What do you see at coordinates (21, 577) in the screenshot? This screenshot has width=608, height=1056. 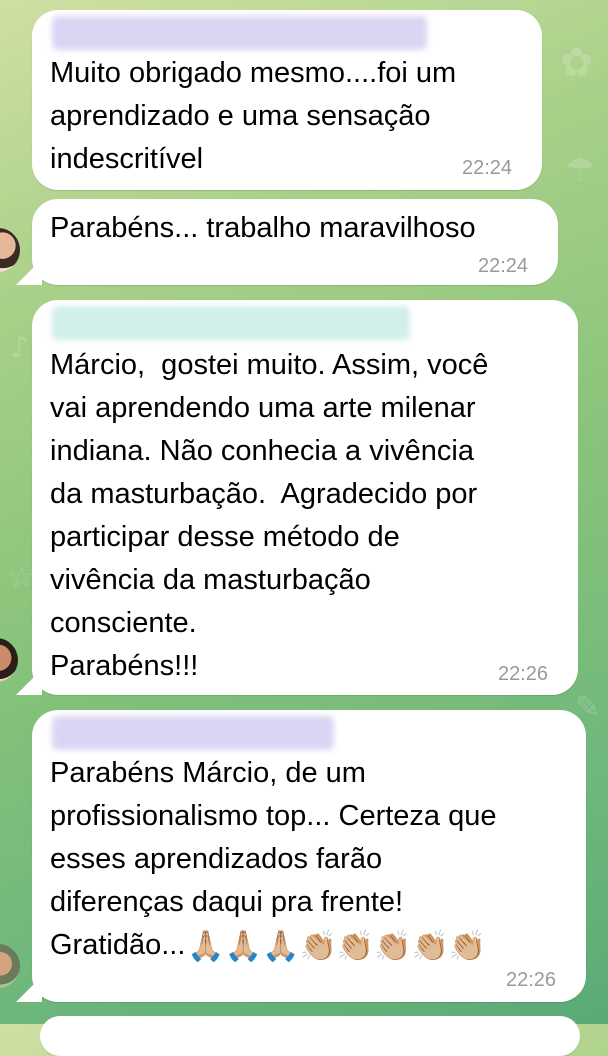 I see `wallpaper-doodle: ☆` at bounding box center [21, 577].